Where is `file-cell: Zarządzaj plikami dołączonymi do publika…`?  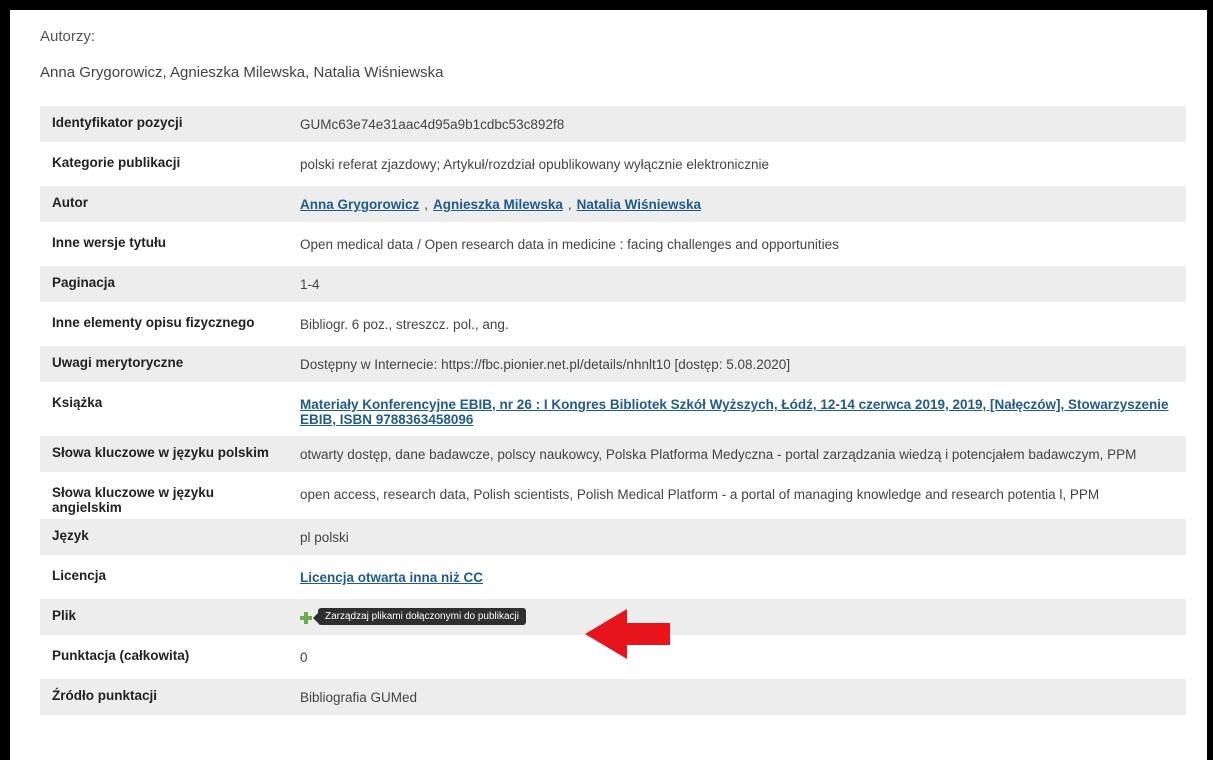
file-cell: Zarządzaj plikami dołączonymi do publika… is located at coordinates (736, 617).